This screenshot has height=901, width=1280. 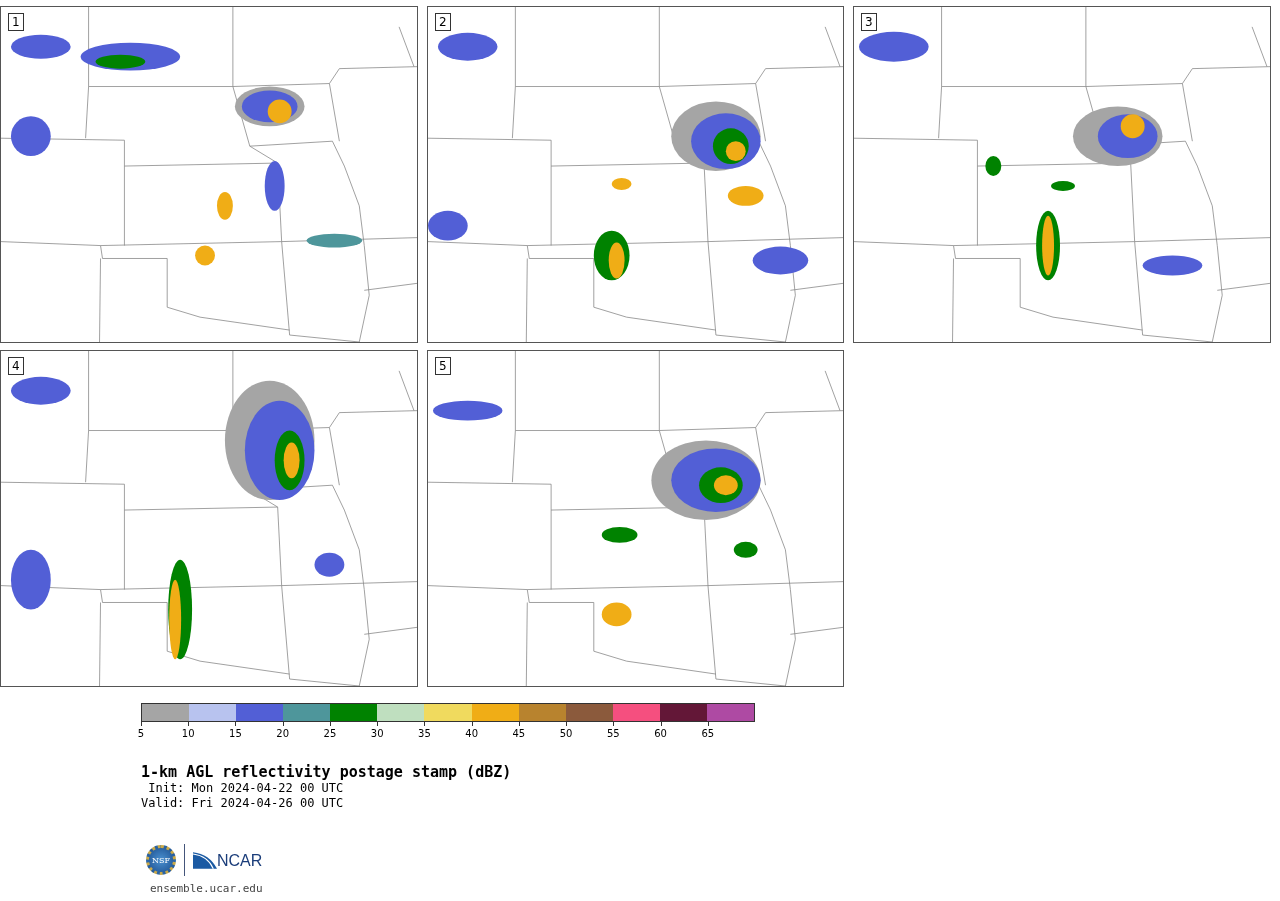 What do you see at coordinates (443, 366) in the screenshot?
I see `member-number: 5` at bounding box center [443, 366].